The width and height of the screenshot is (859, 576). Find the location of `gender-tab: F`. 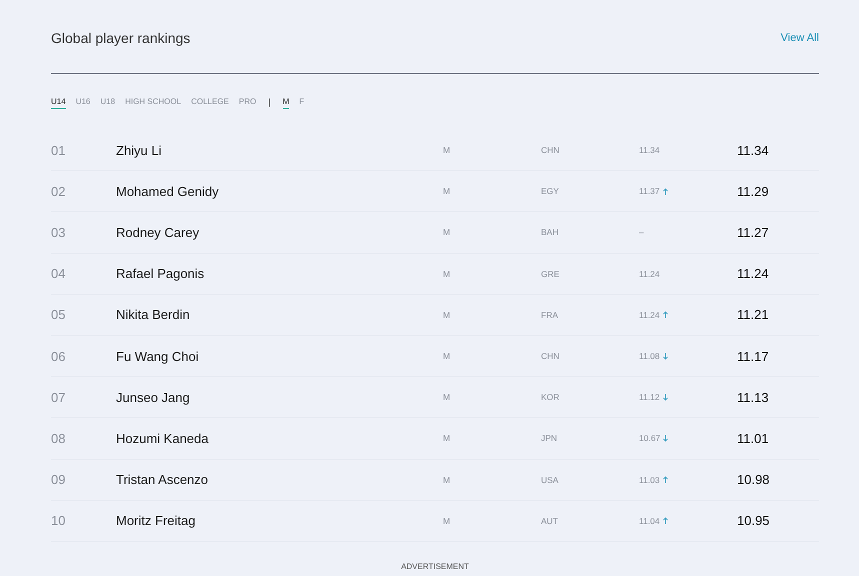

gender-tab: F is located at coordinates (301, 102).